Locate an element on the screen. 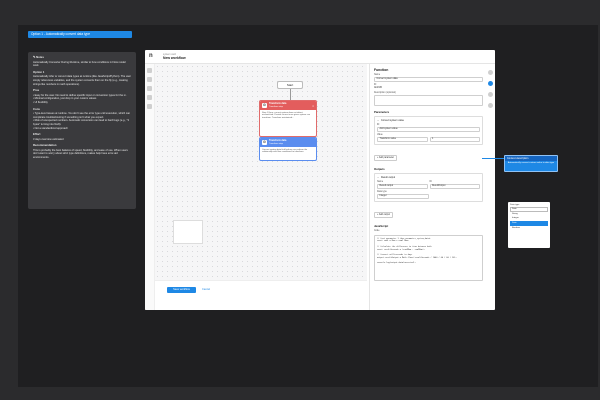 The image size is (600, 400). pros-item: UI flexibility is located at coordinates (82, 103).